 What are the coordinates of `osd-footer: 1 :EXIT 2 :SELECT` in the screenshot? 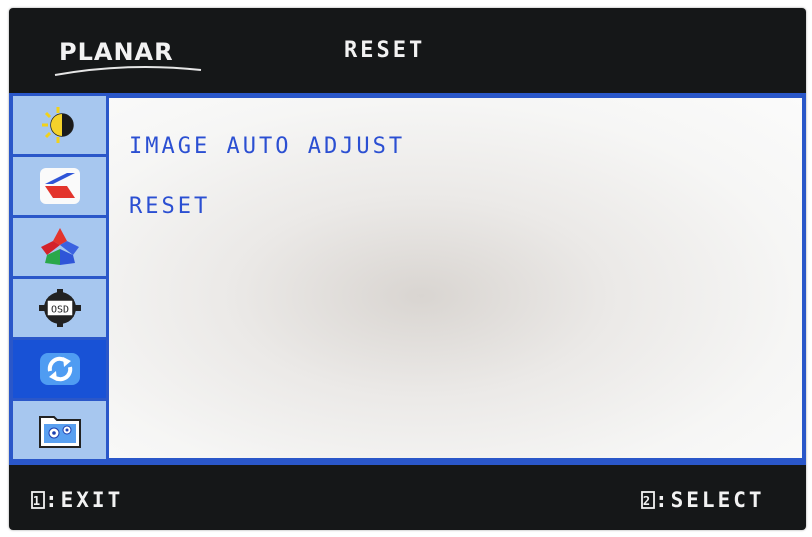 It's located at (407, 498).